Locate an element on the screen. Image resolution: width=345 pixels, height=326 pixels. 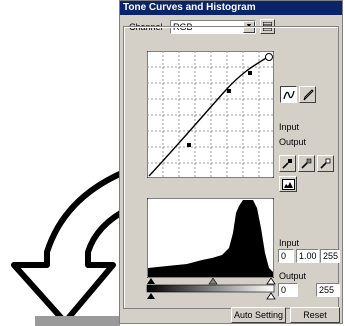
white-point-button is located at coordinates (325, 163).